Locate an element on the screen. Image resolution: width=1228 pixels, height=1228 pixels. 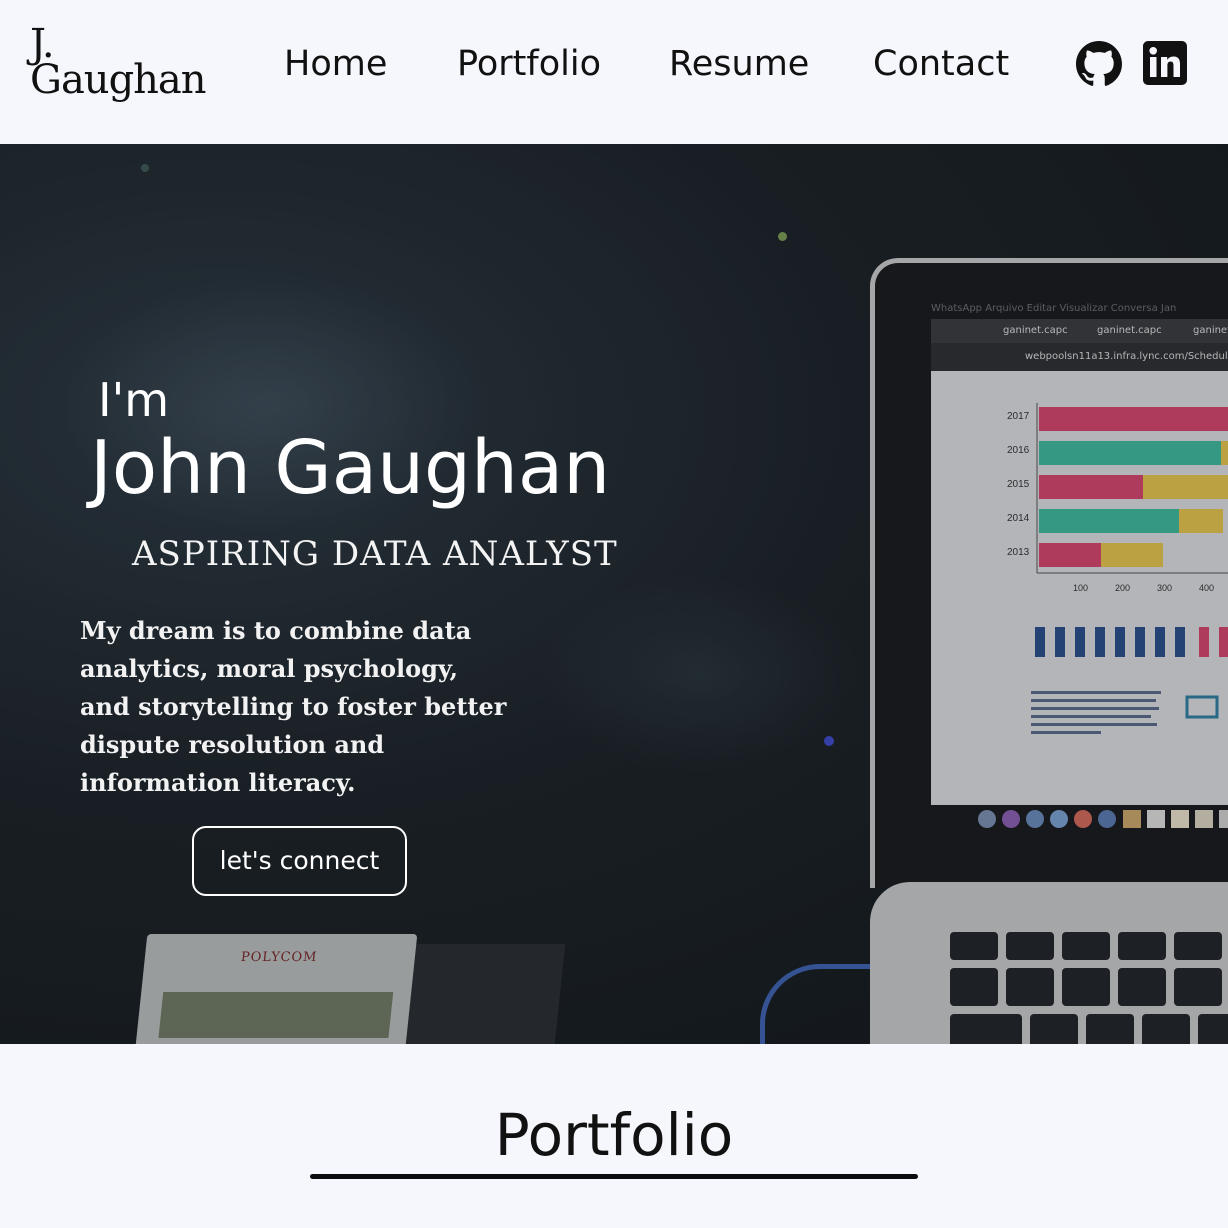
github-link is located at coordinates (1099, 64).